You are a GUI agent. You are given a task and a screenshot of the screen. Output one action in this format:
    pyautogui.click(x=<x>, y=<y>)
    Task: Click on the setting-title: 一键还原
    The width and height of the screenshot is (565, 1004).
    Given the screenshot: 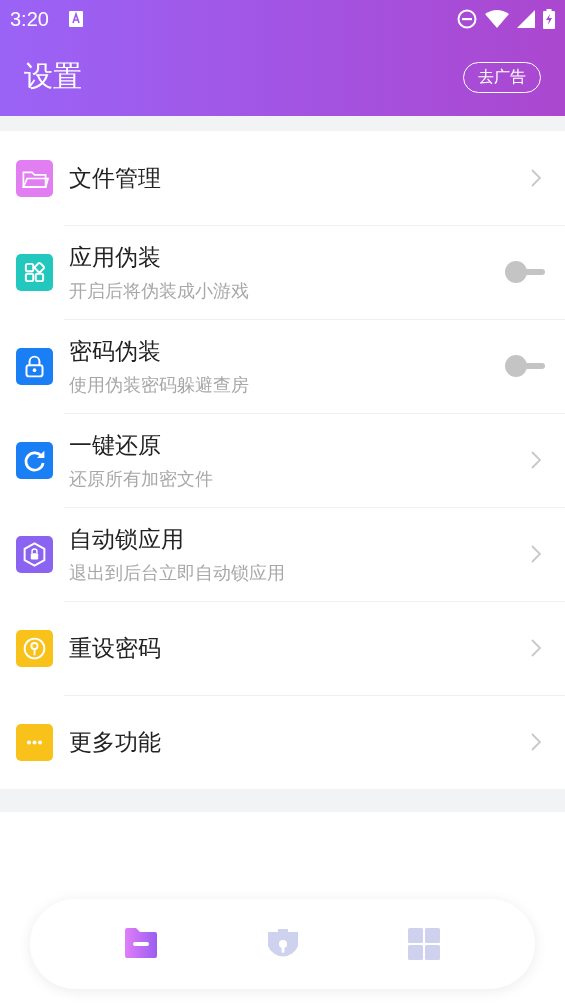 What is the action you would take?
    pyautogui.click(x=300, y=445)
    